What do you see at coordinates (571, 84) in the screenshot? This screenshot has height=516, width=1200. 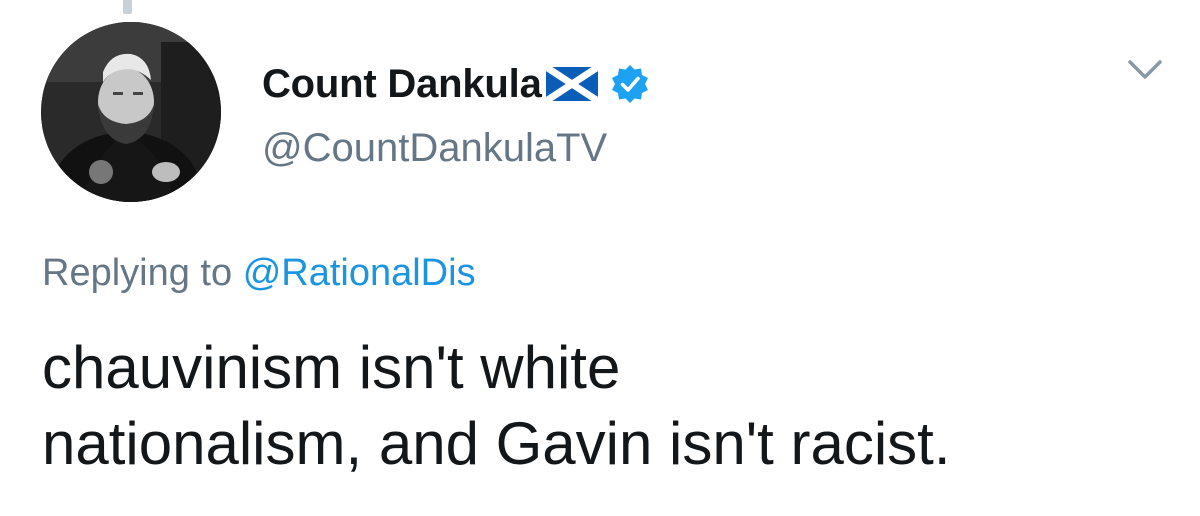 I see `scotland-flag-icon` at bounding box center [571, 84].